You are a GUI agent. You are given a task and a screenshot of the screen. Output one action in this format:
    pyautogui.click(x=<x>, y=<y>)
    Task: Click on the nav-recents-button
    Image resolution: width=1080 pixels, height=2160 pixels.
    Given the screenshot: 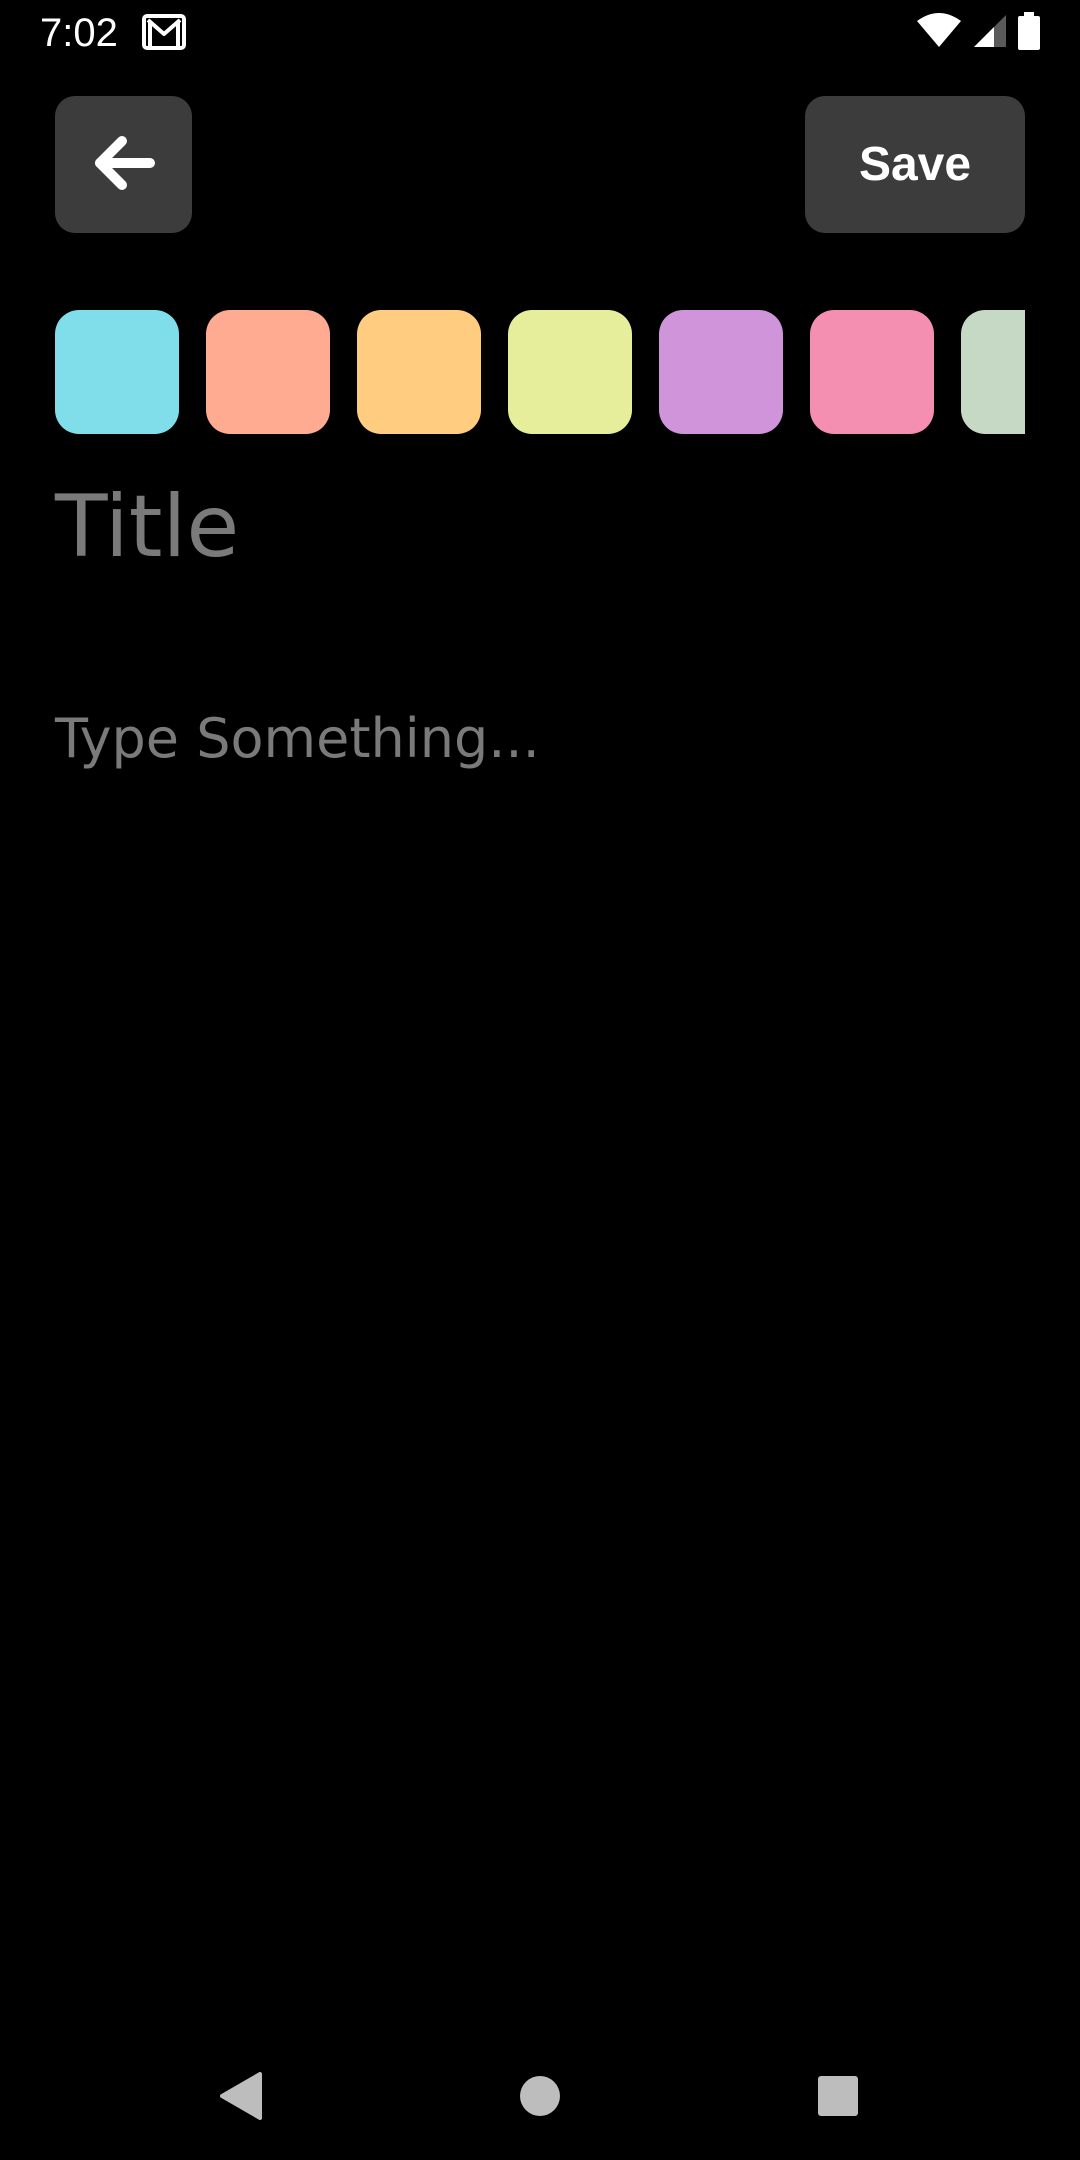 What is the action you would take?
    pyautogui.click(x=838, y=2098)
    